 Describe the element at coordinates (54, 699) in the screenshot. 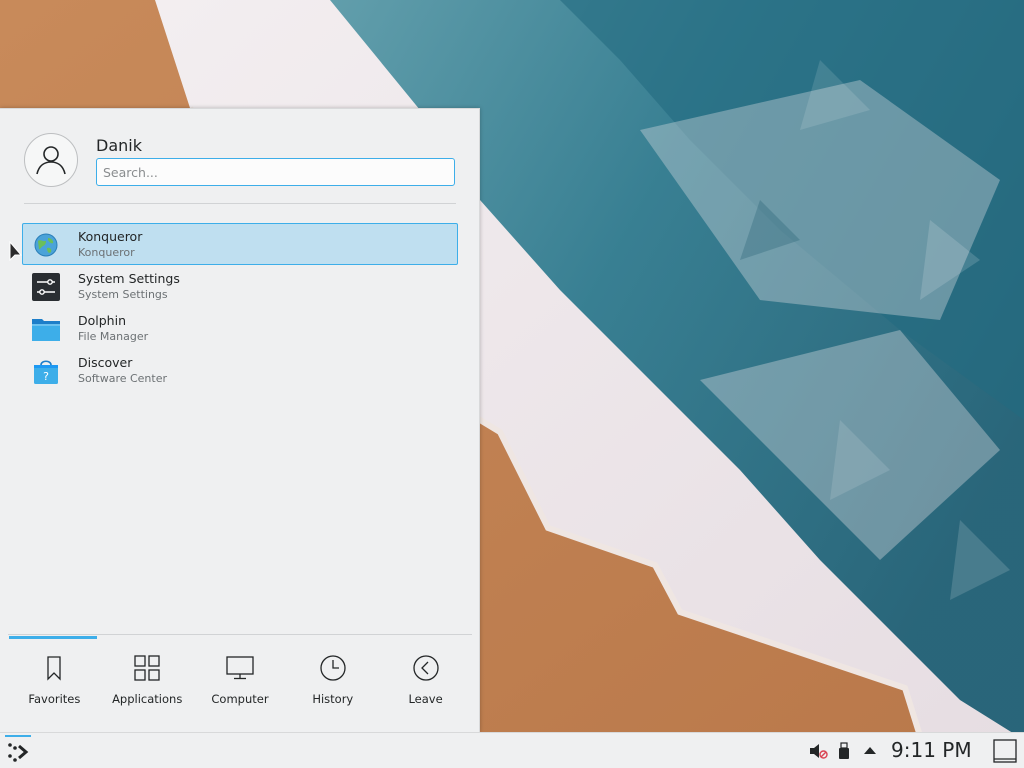

I see `tab-label: Favorites` at that location.